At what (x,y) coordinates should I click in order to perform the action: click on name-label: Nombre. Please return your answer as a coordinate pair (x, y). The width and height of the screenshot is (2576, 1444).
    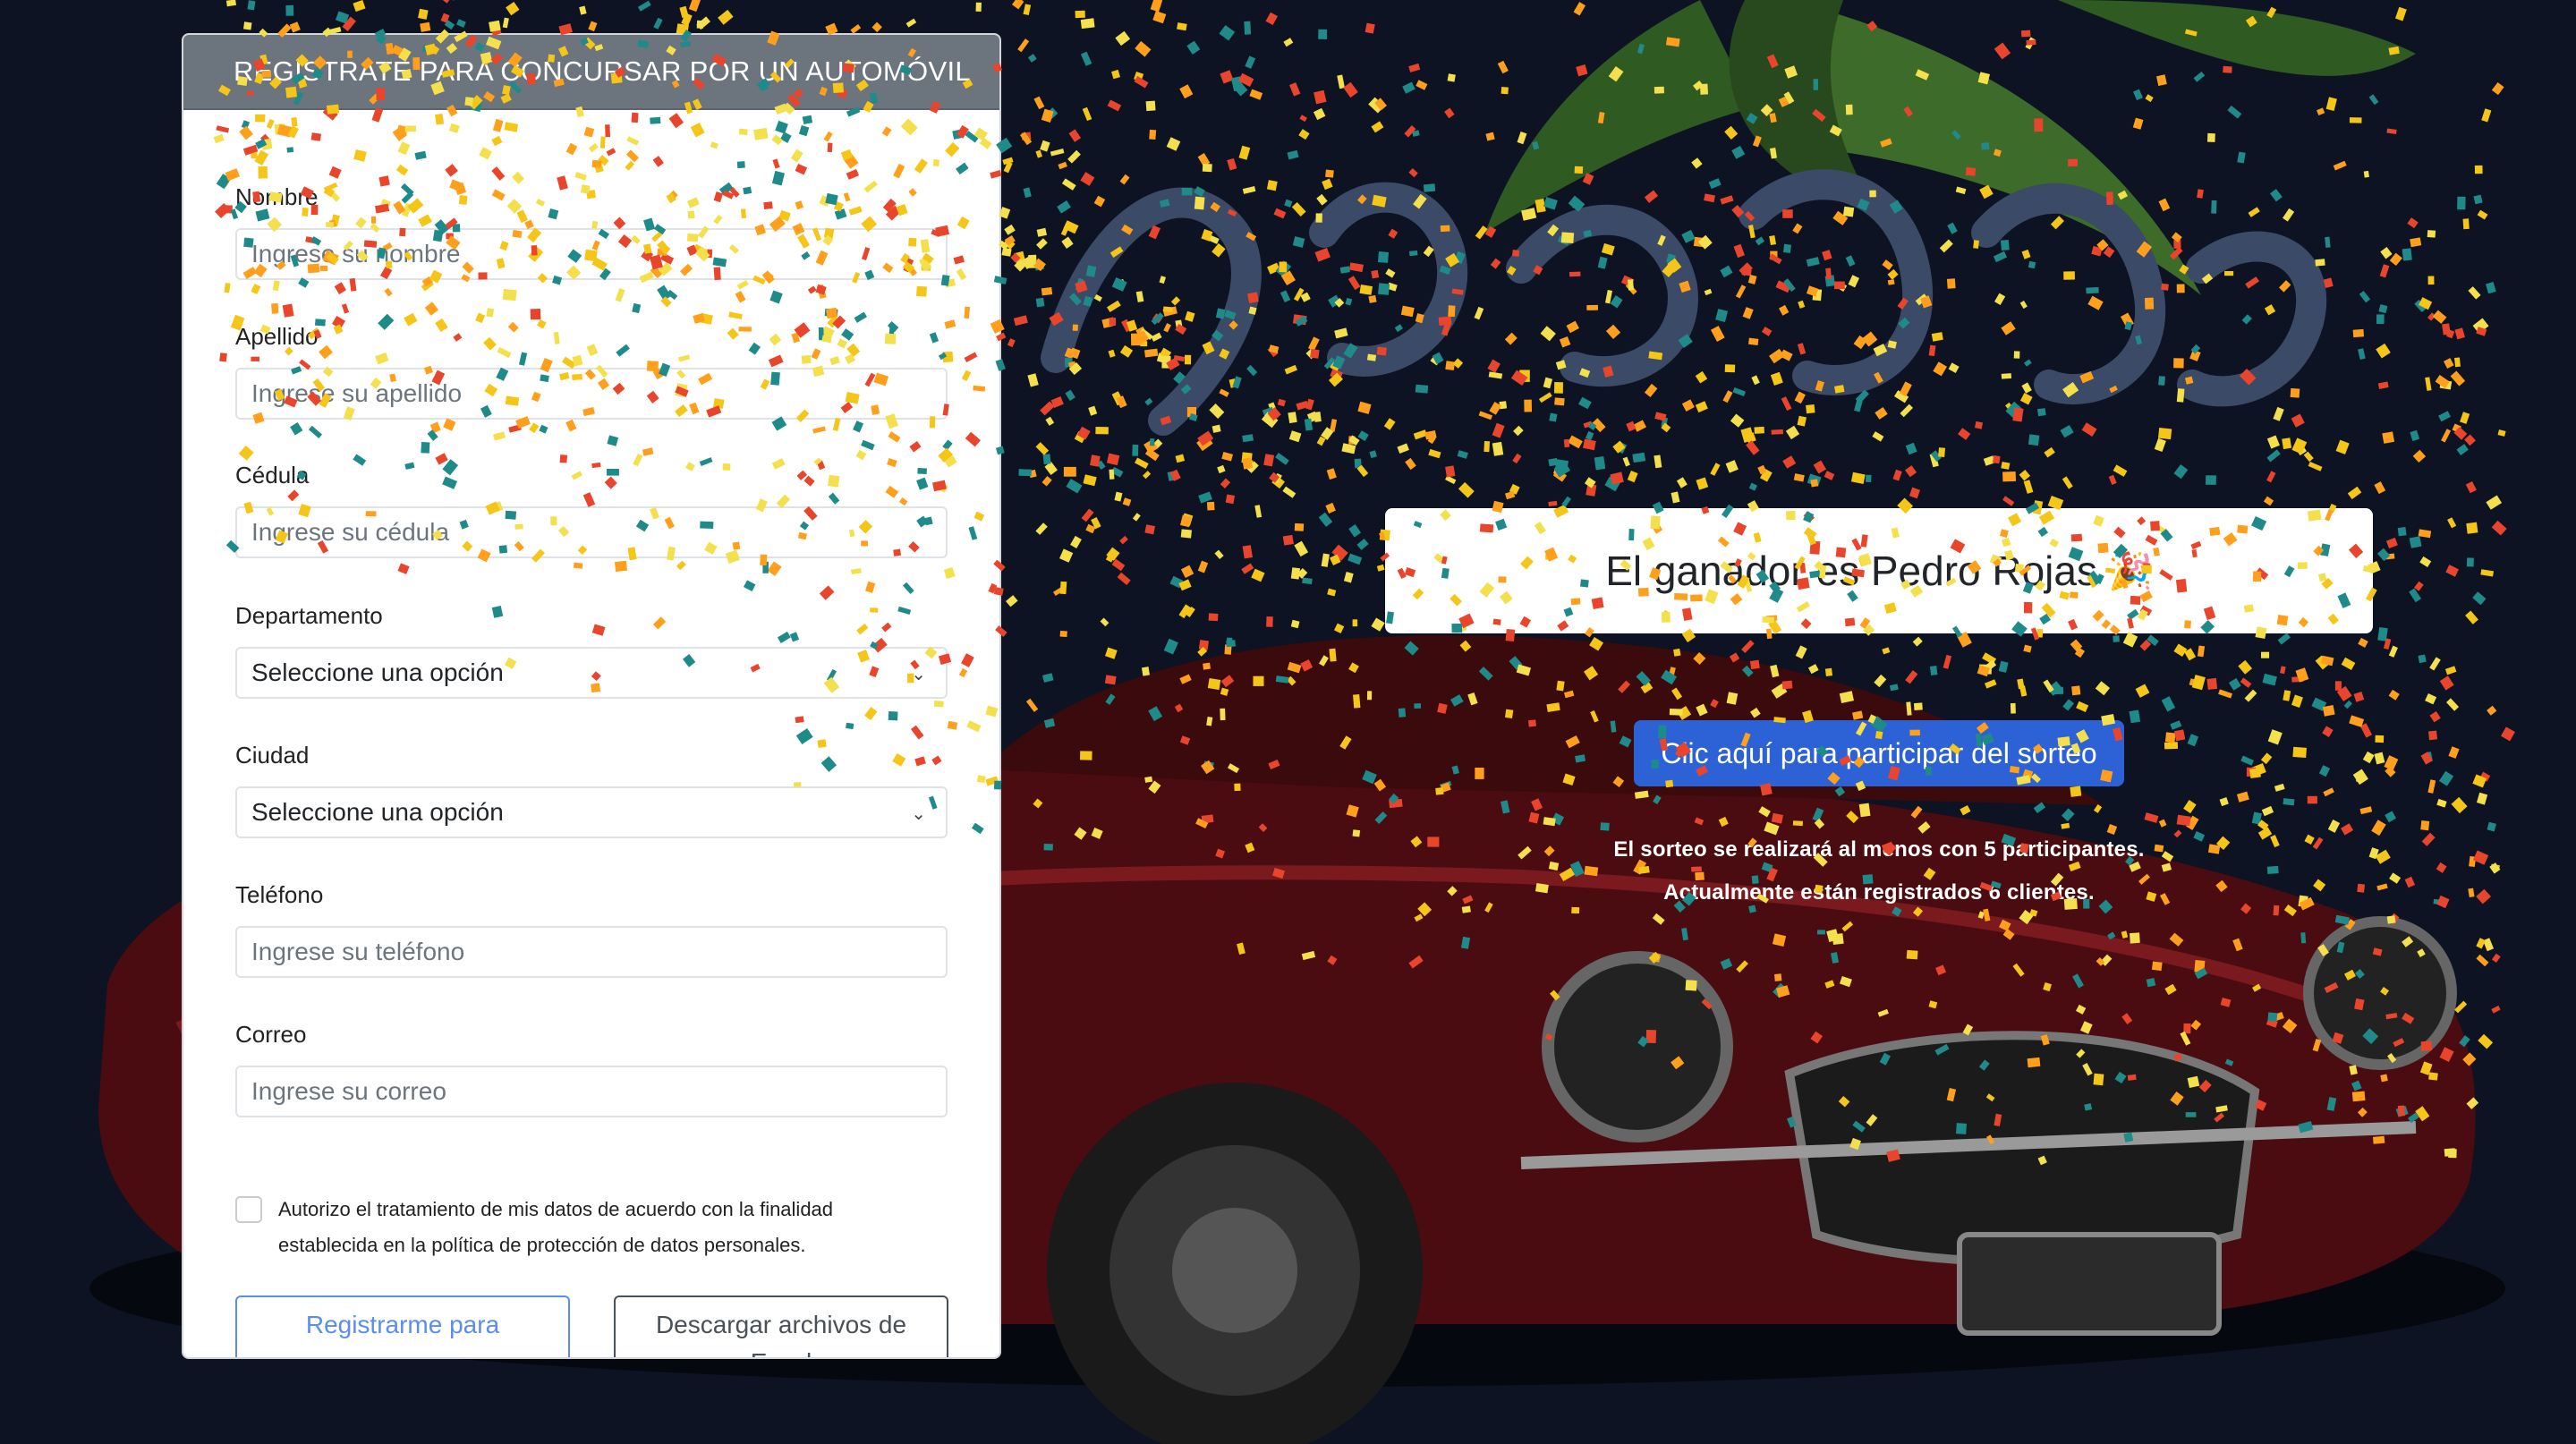
    Looking at the image, I should click on (277, 196).